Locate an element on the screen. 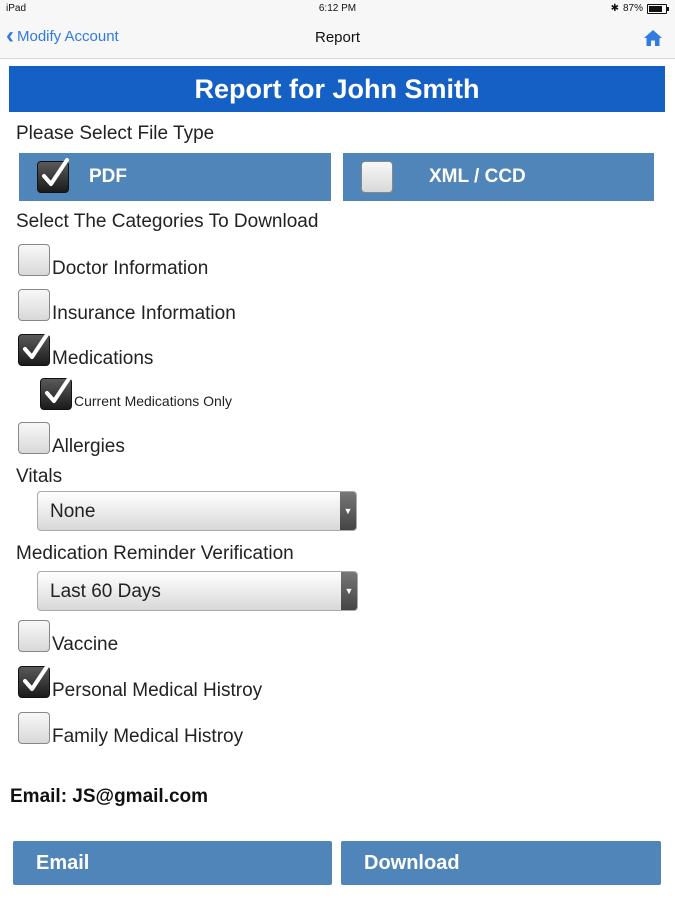 The width and height of the screenshot is (675, 900). vitals-label: Vitals is located at coordinates (39, 476).